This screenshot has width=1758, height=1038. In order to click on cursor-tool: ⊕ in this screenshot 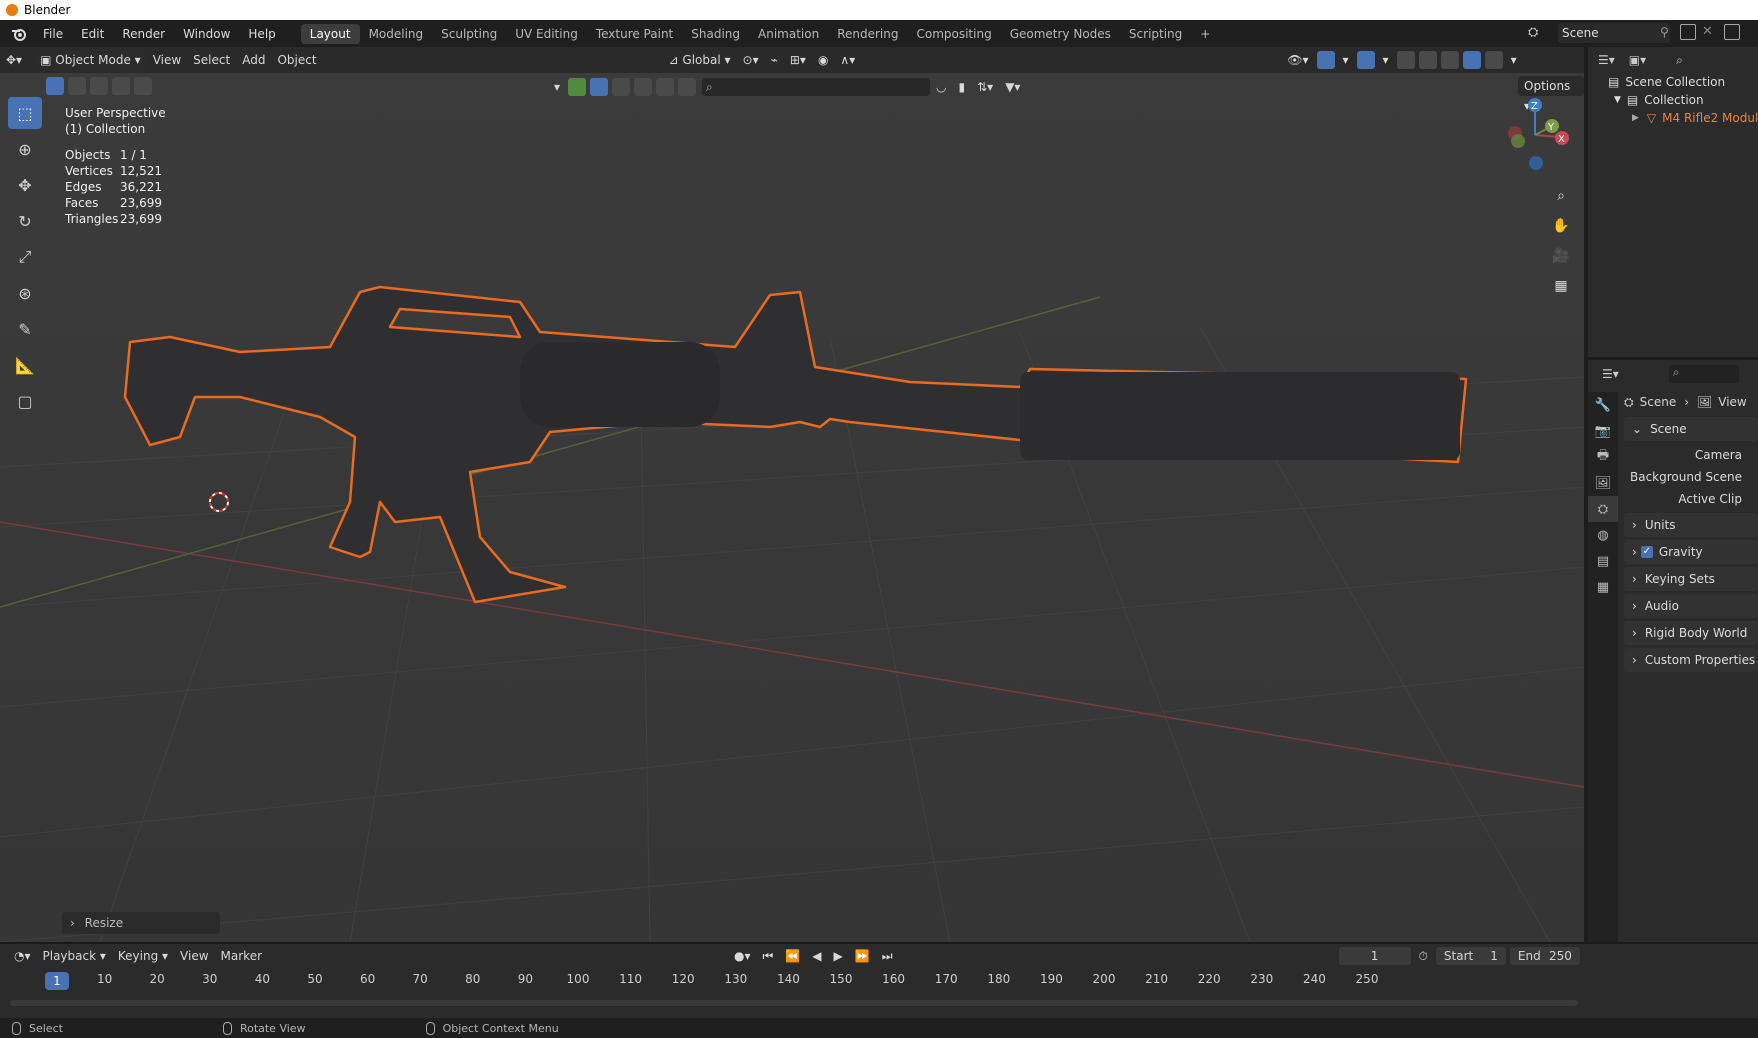, I will do `click(25, 149)`.